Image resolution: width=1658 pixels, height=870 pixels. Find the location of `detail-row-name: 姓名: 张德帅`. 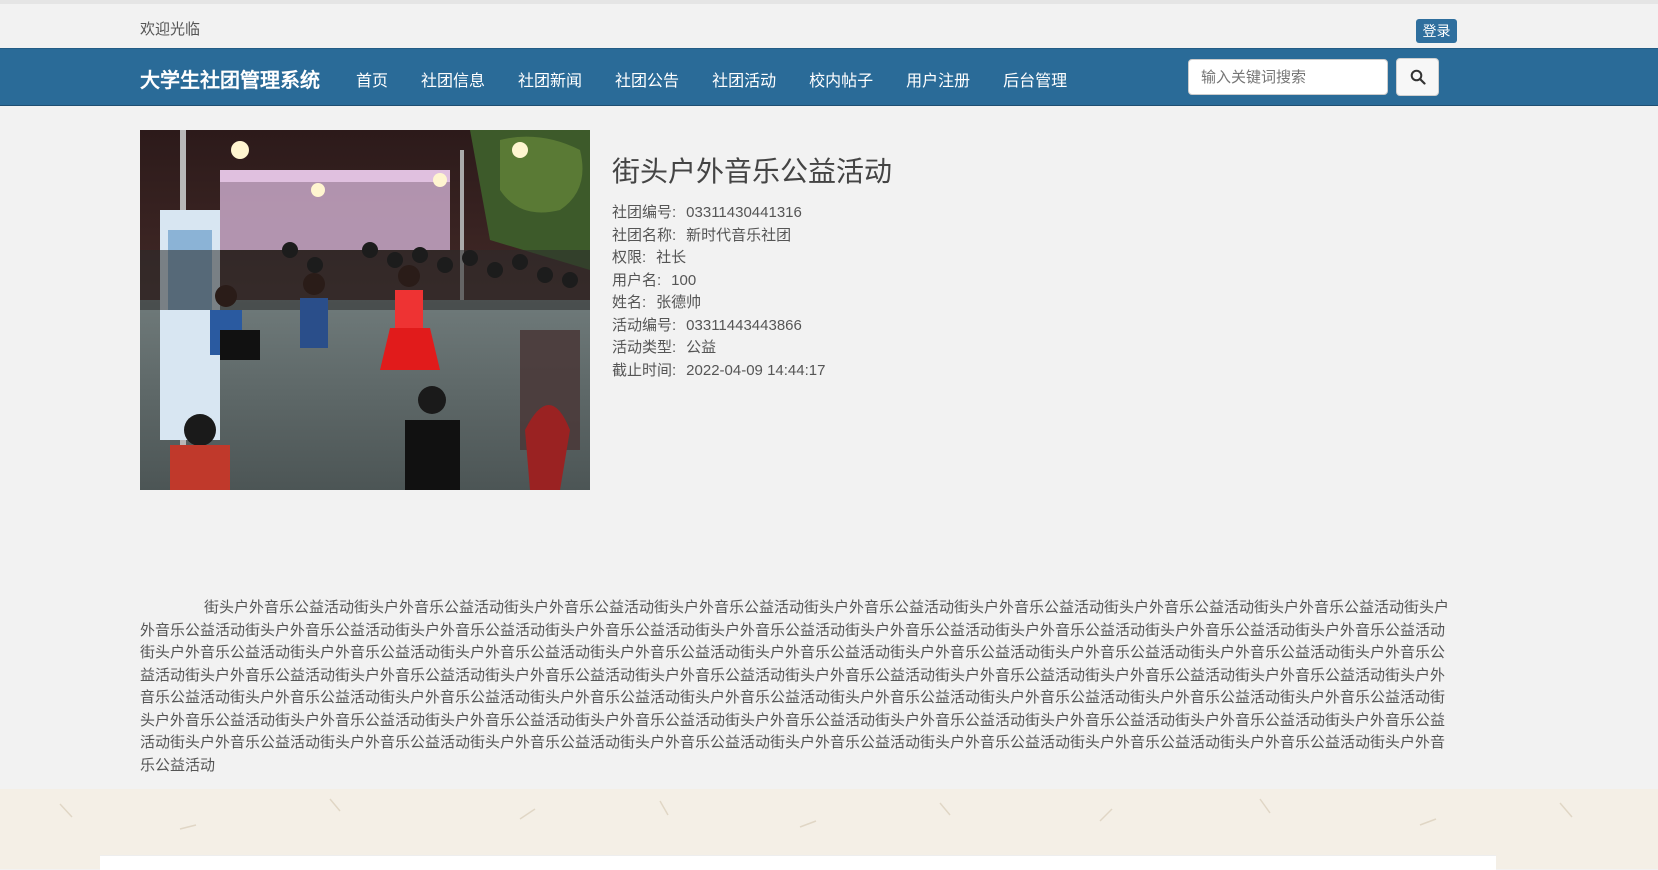

detail-row-name: 姓名: 张德帅 is located at coordinates (962, 303).